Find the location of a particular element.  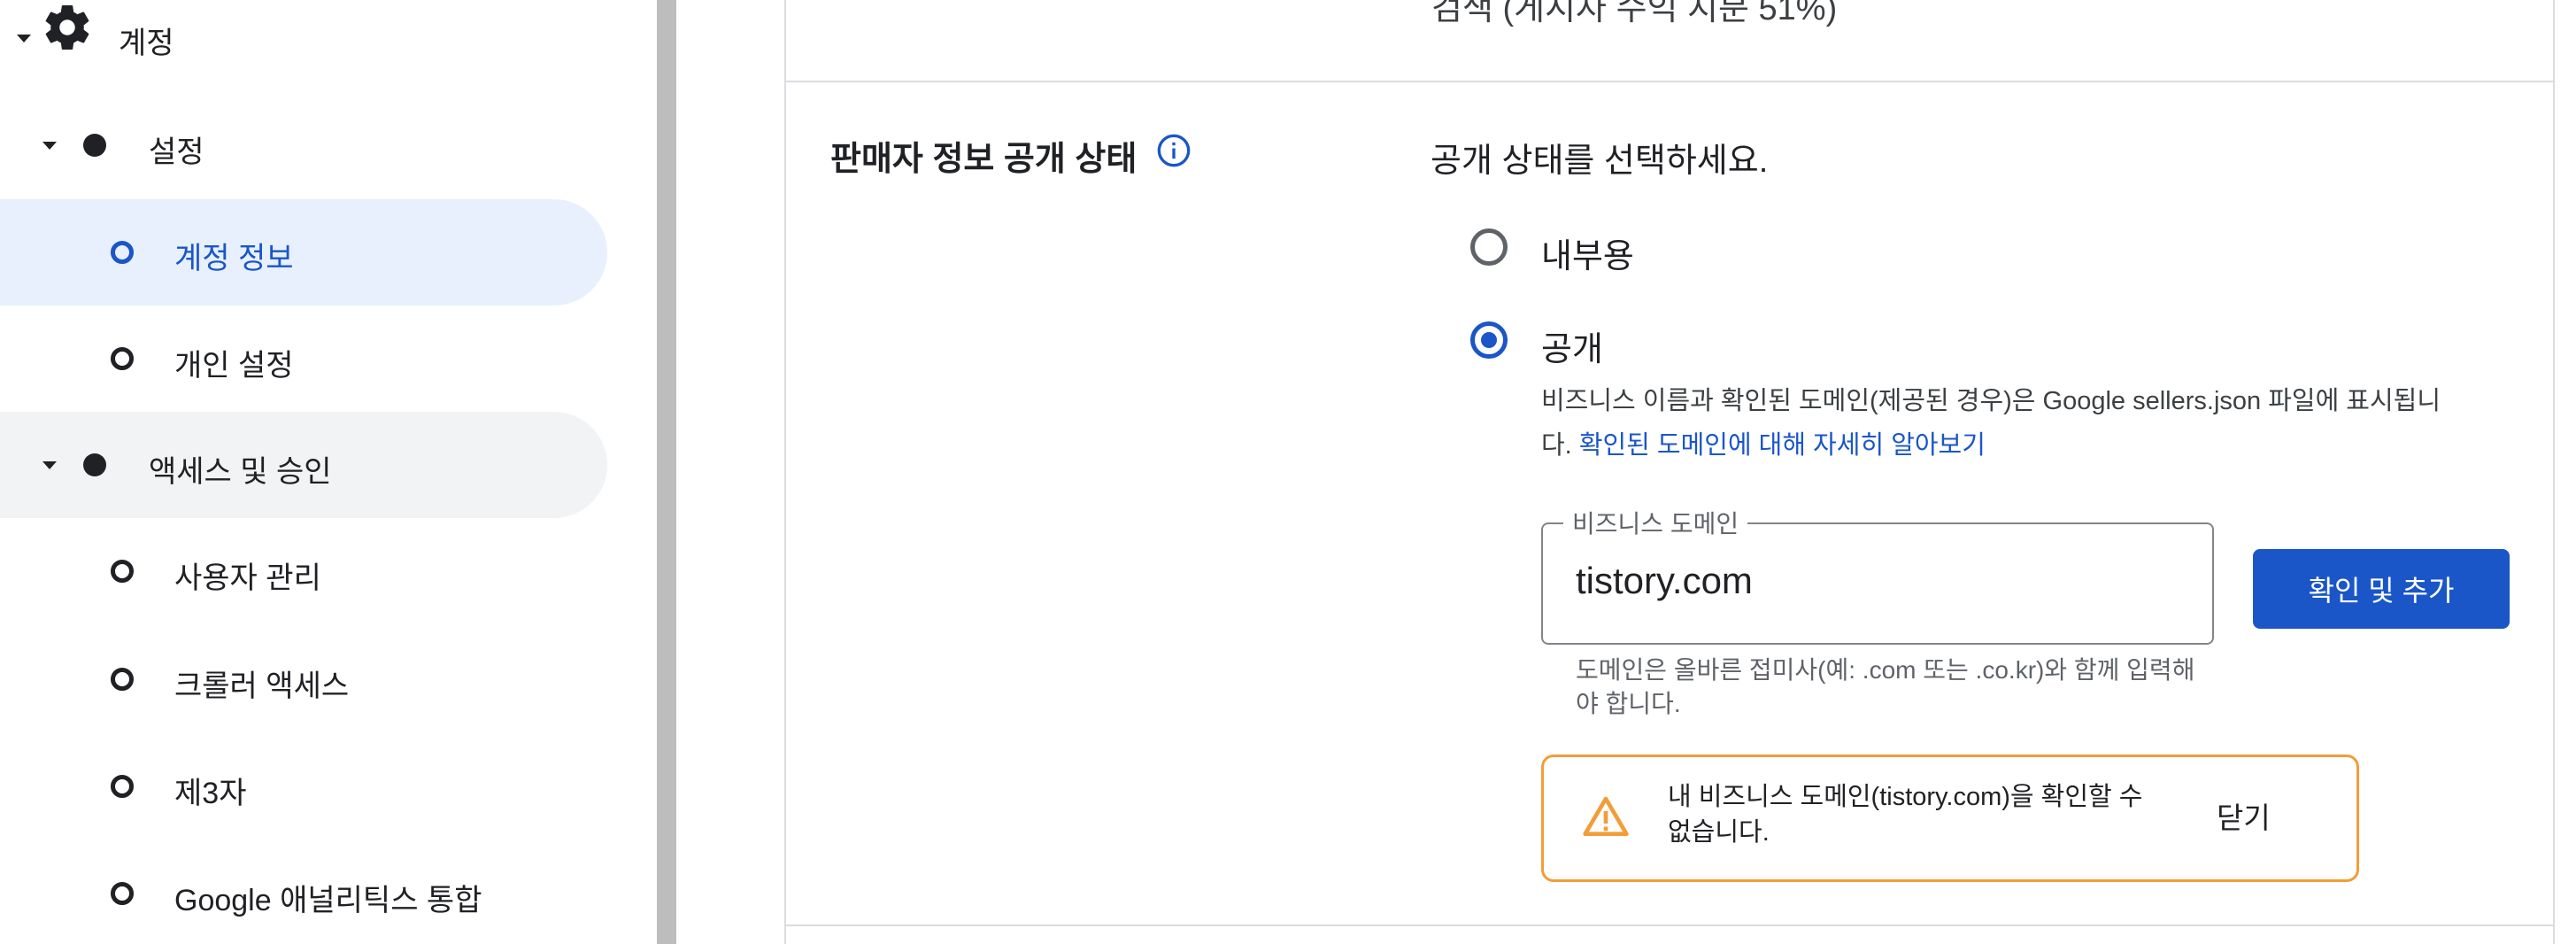

sidebar-item-label: 액세스 및 승인 is located at coordinates (240, 472).